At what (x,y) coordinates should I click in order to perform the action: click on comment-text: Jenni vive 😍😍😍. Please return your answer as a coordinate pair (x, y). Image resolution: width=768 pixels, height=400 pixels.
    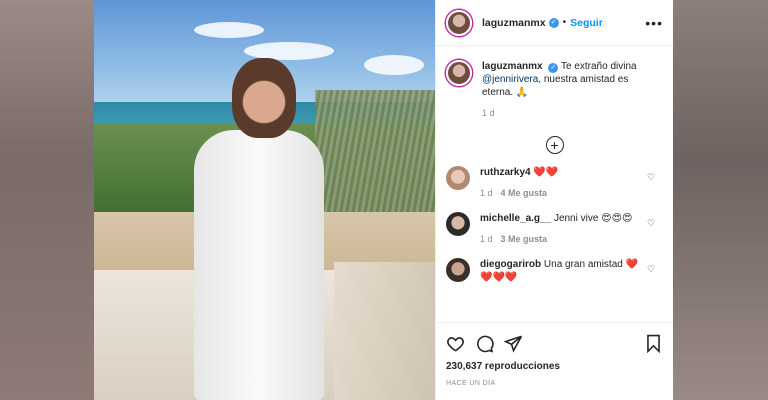
    Looking at the image, I should click on (593, 218).